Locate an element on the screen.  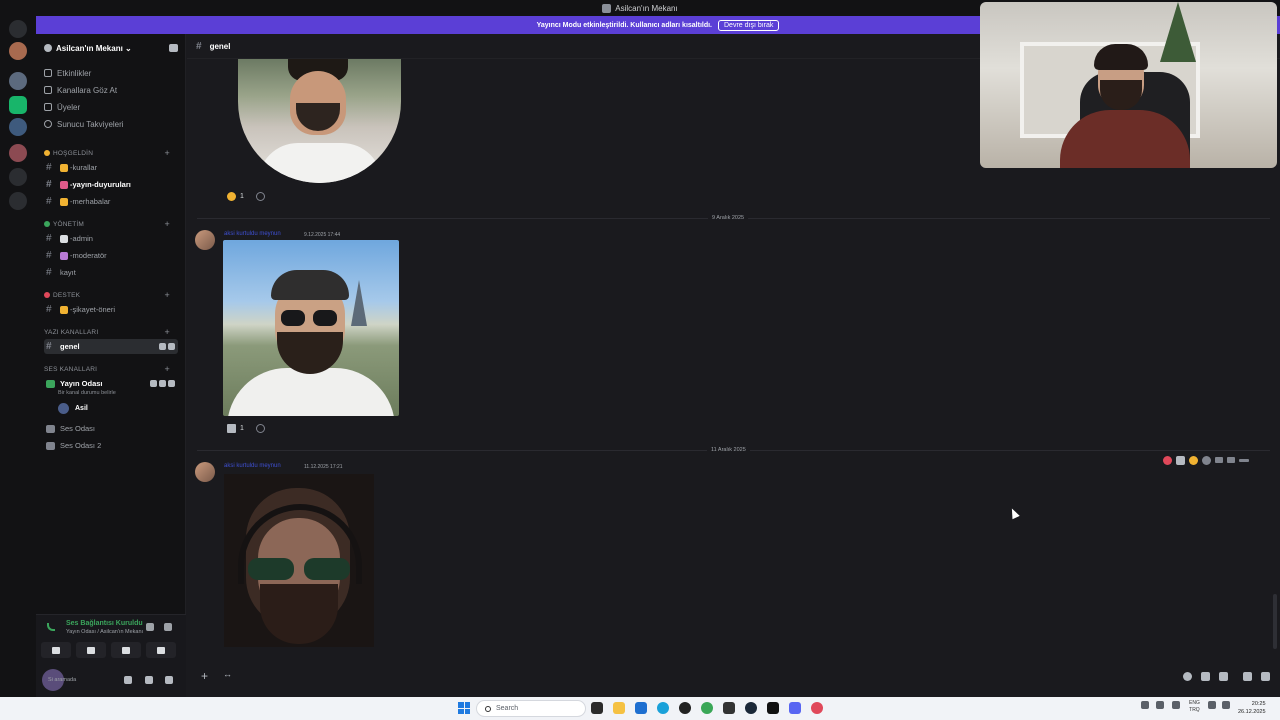
activities-icon is located at coordinates (126, 650).